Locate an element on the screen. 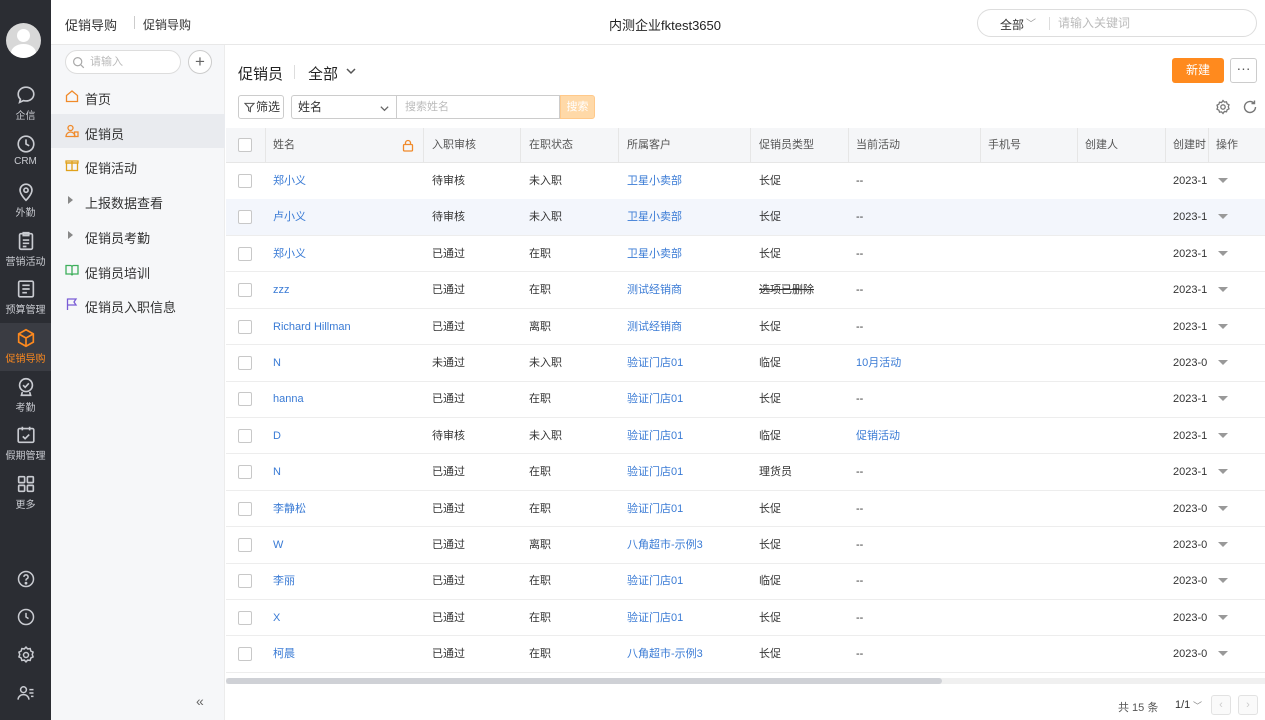  table-row: N未通过未入职验证门店01临促10月活动2023-08 is located at coordinates (745, 363).